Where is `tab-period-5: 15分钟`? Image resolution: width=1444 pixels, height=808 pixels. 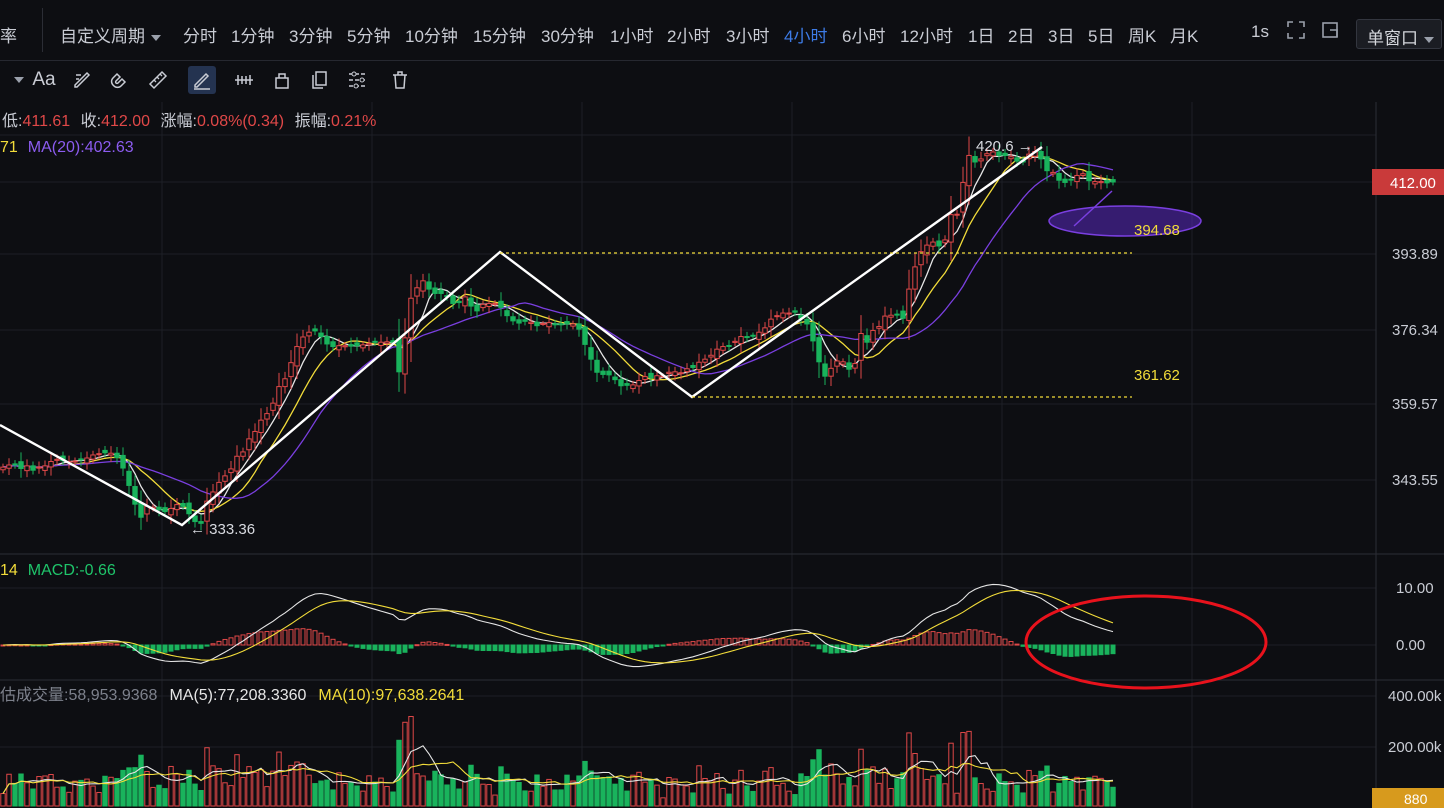
tab-period-5: 15分钟 is located at coordinates (499, 34).